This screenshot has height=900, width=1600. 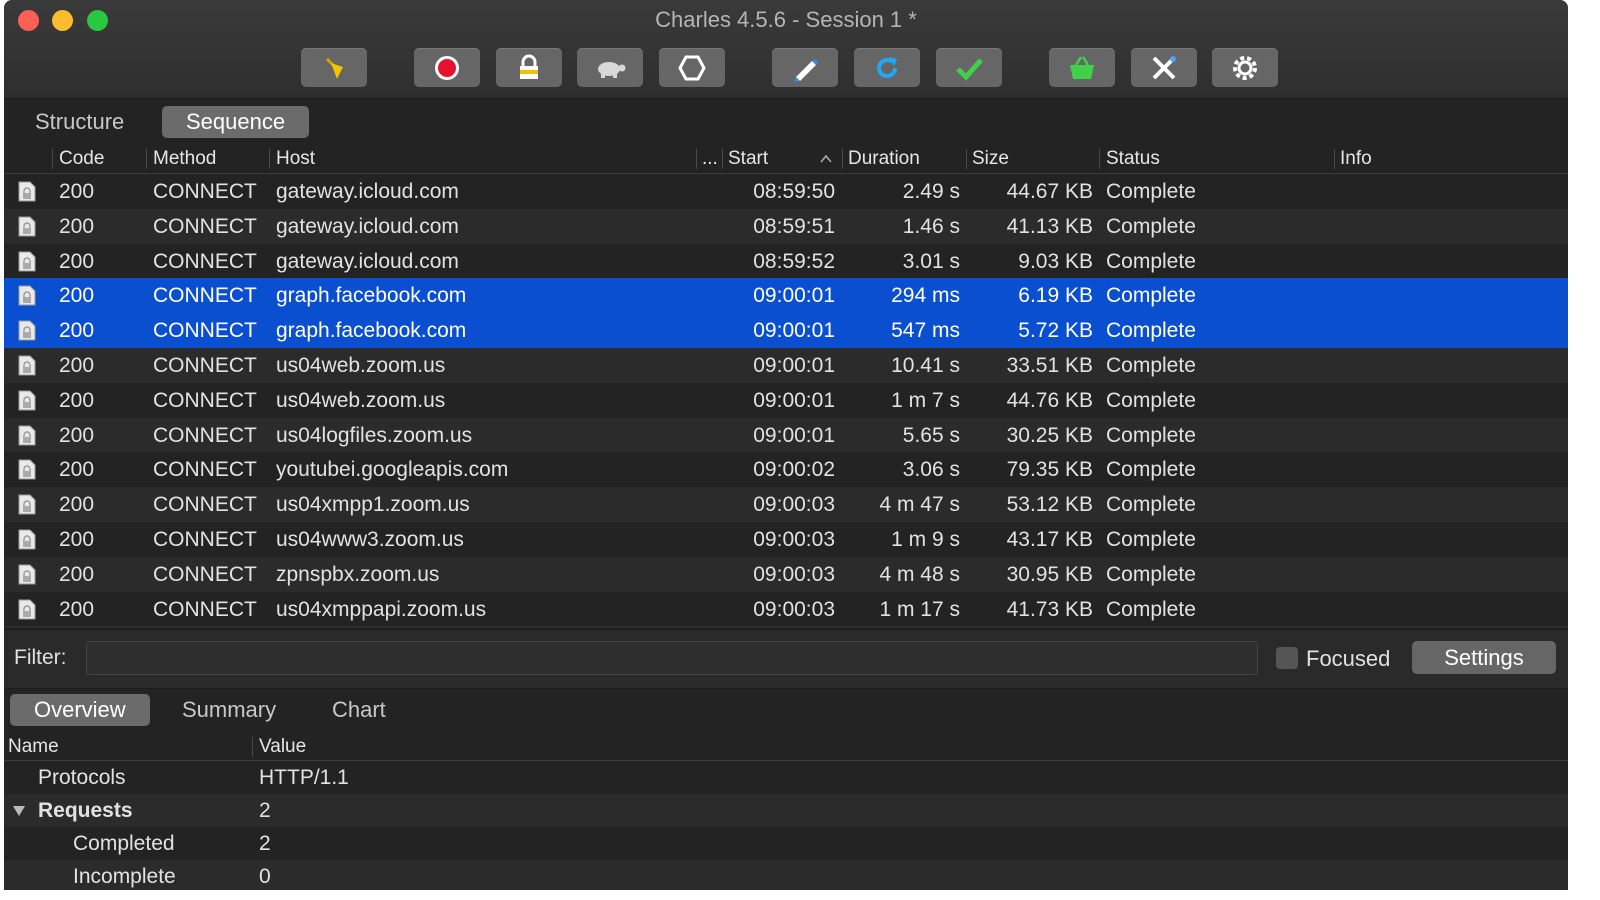 I want to click on cell-start: 08:59:52, so click(x=794, y=261).